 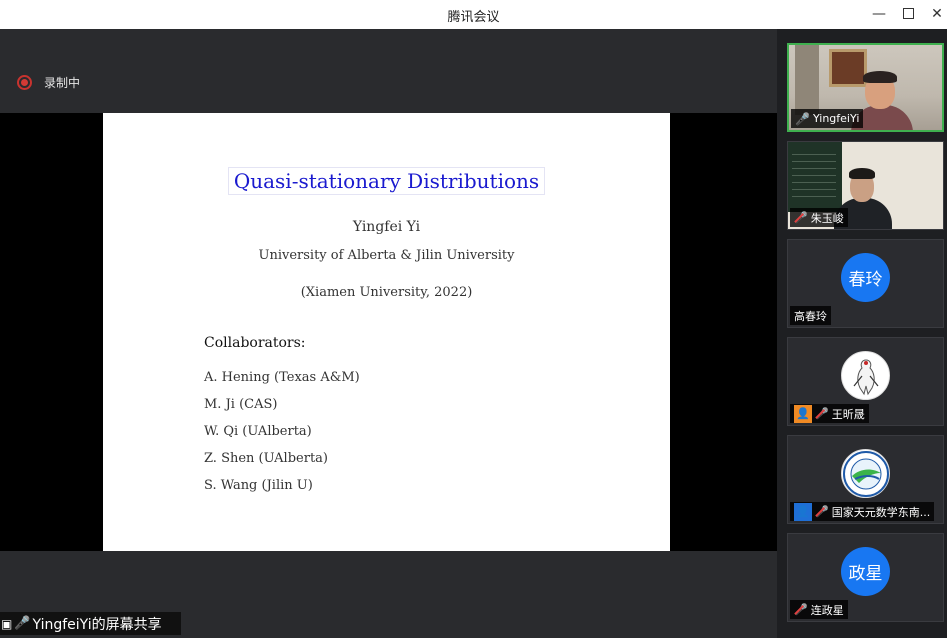 I want to click on participant-tile-yingfeiyi: 🎤 YingfeiYi, so click(x=865, y=87).